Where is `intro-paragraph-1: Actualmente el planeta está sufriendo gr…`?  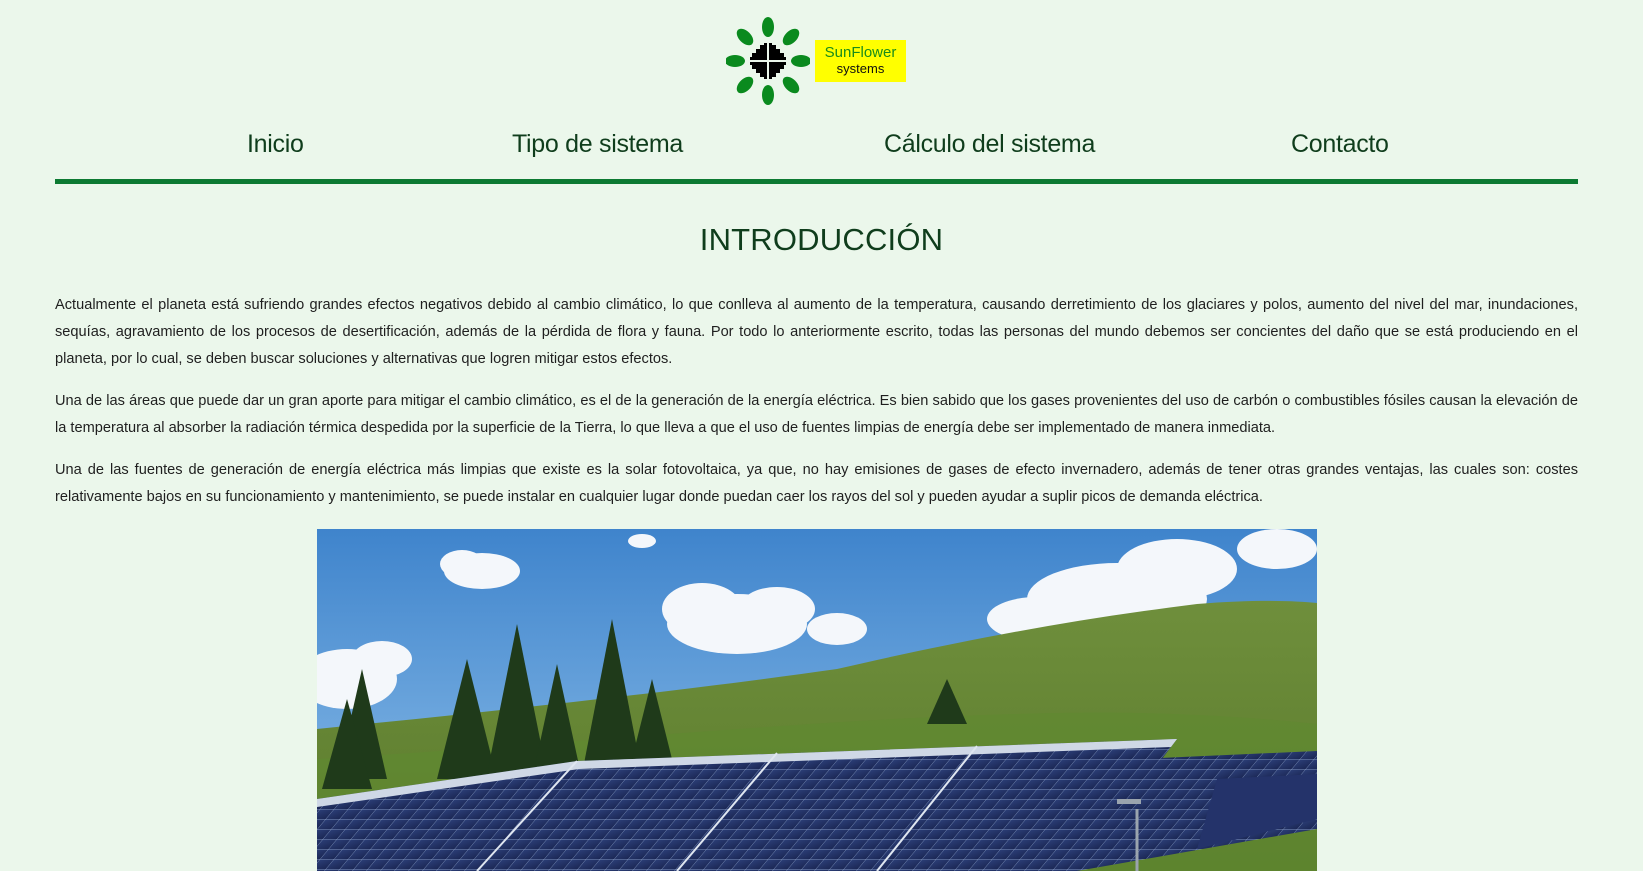 intro-paragraph-1: Actualmente el planeta está sufriendo gr… is located at coordinates (816, 332).